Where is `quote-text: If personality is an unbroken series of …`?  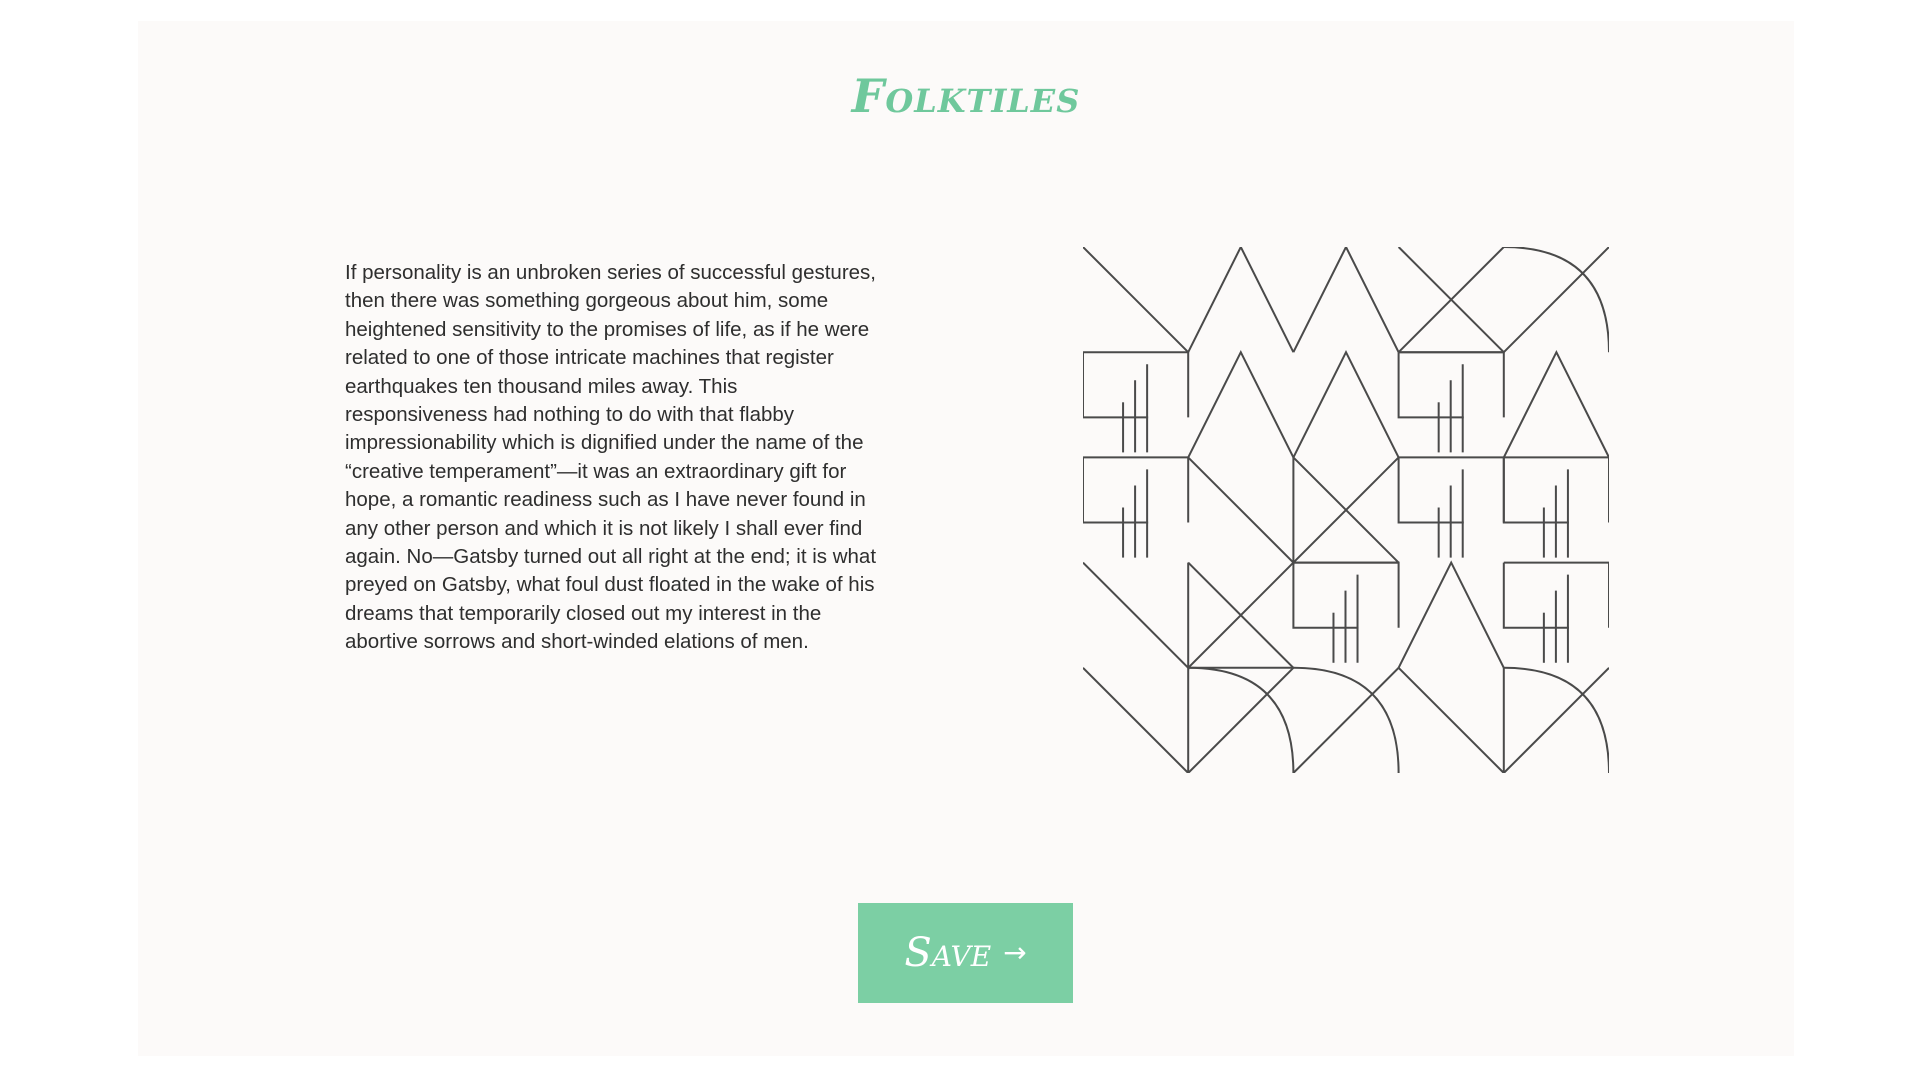 quote-text: If personality is an unbroken series of … is located at coordinates (611, 457).